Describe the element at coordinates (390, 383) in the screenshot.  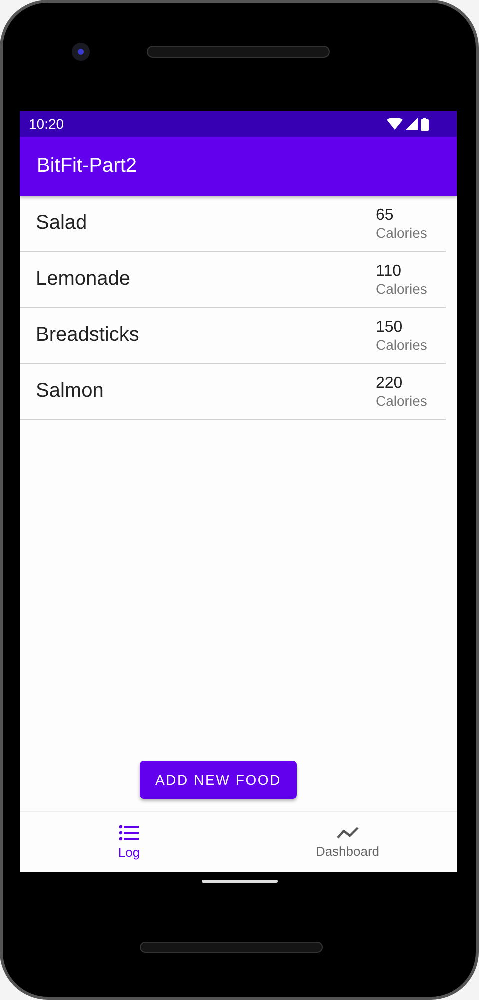
I see `calorie-count: 220` at that location.